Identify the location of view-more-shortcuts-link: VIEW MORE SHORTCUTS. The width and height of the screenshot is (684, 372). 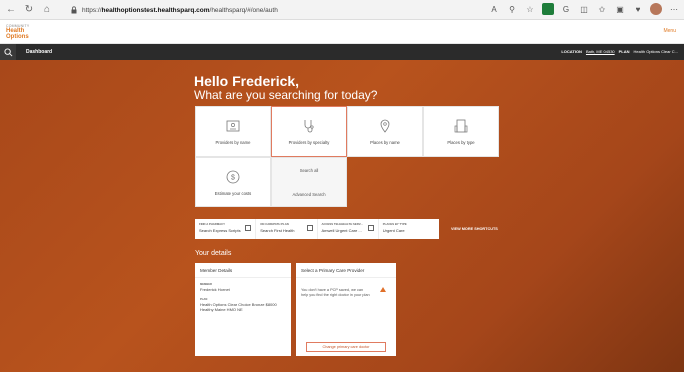
(474, 229).